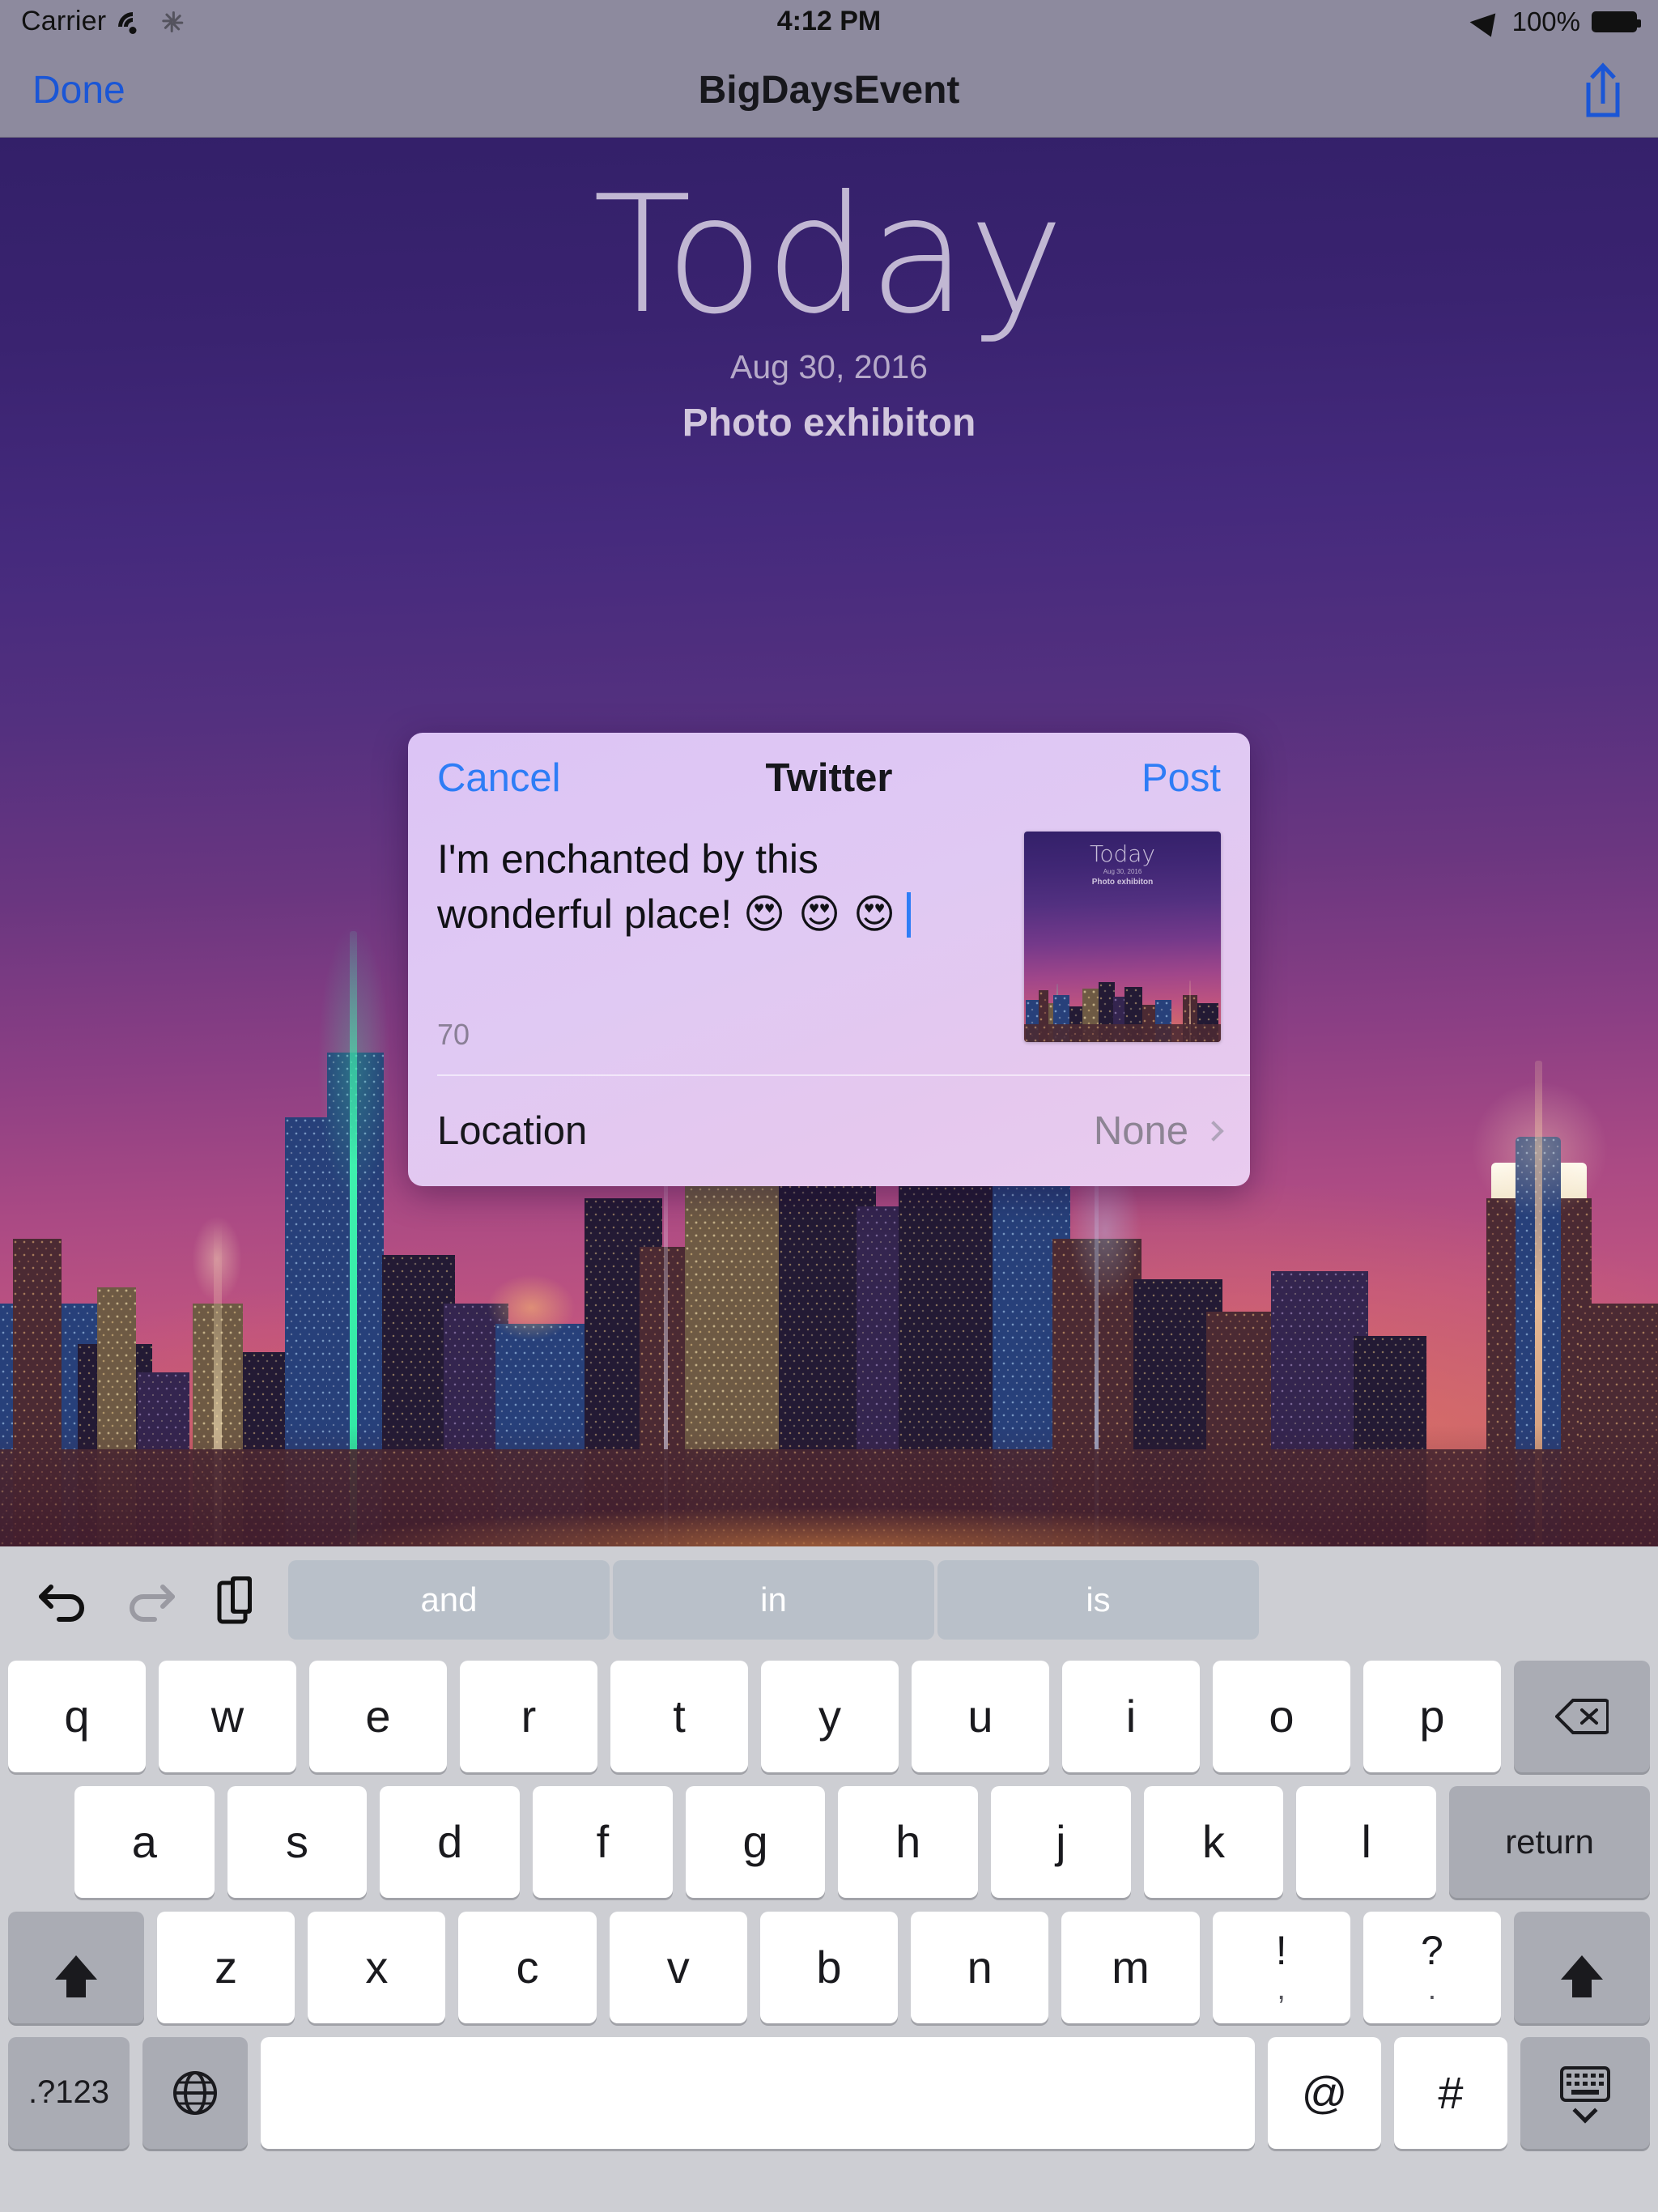 This screenshot has height=2212, width=1658. I want to click on key-exclamation-label: !, so click(1281, 1950).